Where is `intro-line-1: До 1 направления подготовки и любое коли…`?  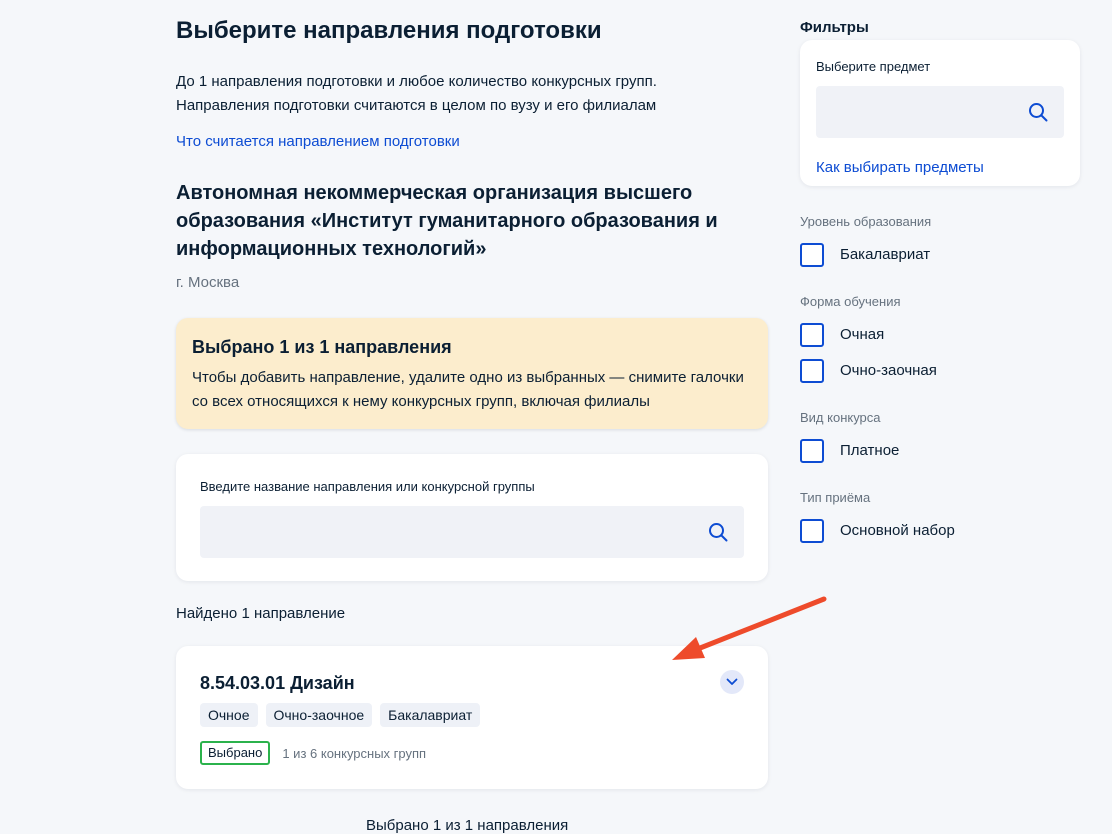 intro-line-1: До 1 направления подготовки и любое коли… is located at coordinates (416, 81).